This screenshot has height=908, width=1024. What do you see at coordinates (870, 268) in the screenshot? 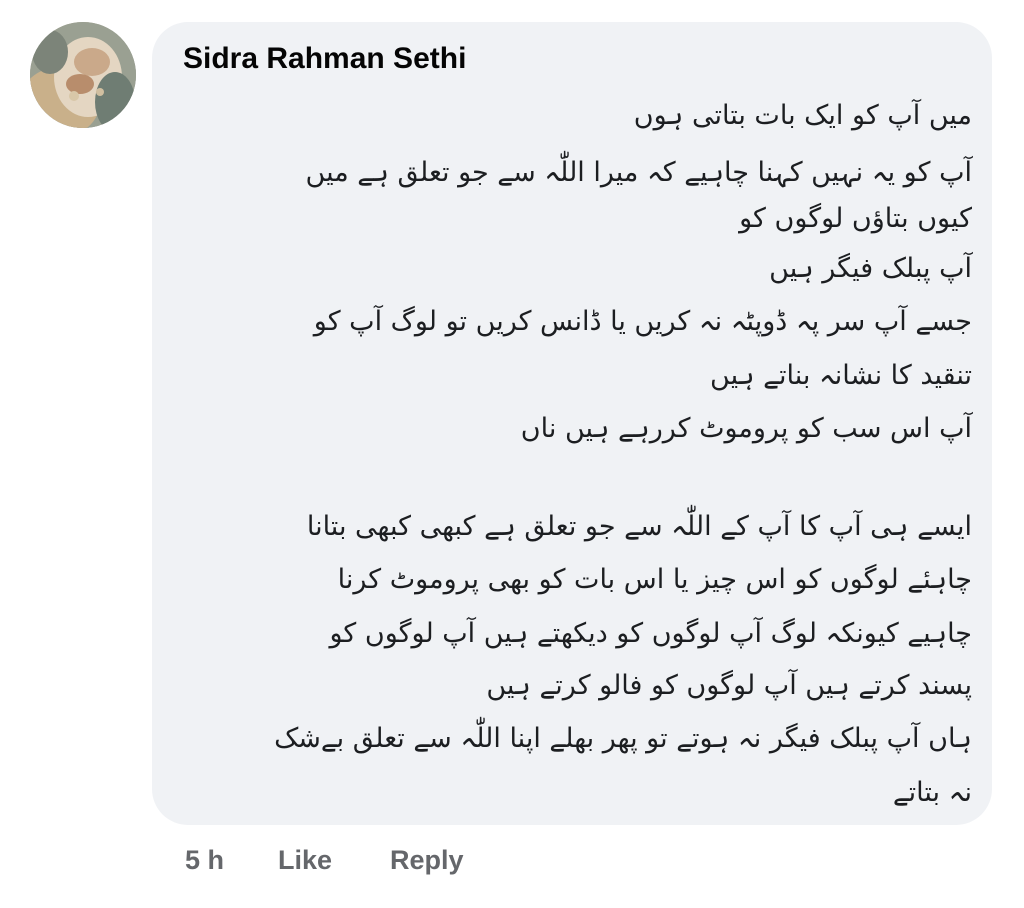
I see `comment-text-line: آپ پبلک فیگر ہیں` at bounding box center [870, 268].